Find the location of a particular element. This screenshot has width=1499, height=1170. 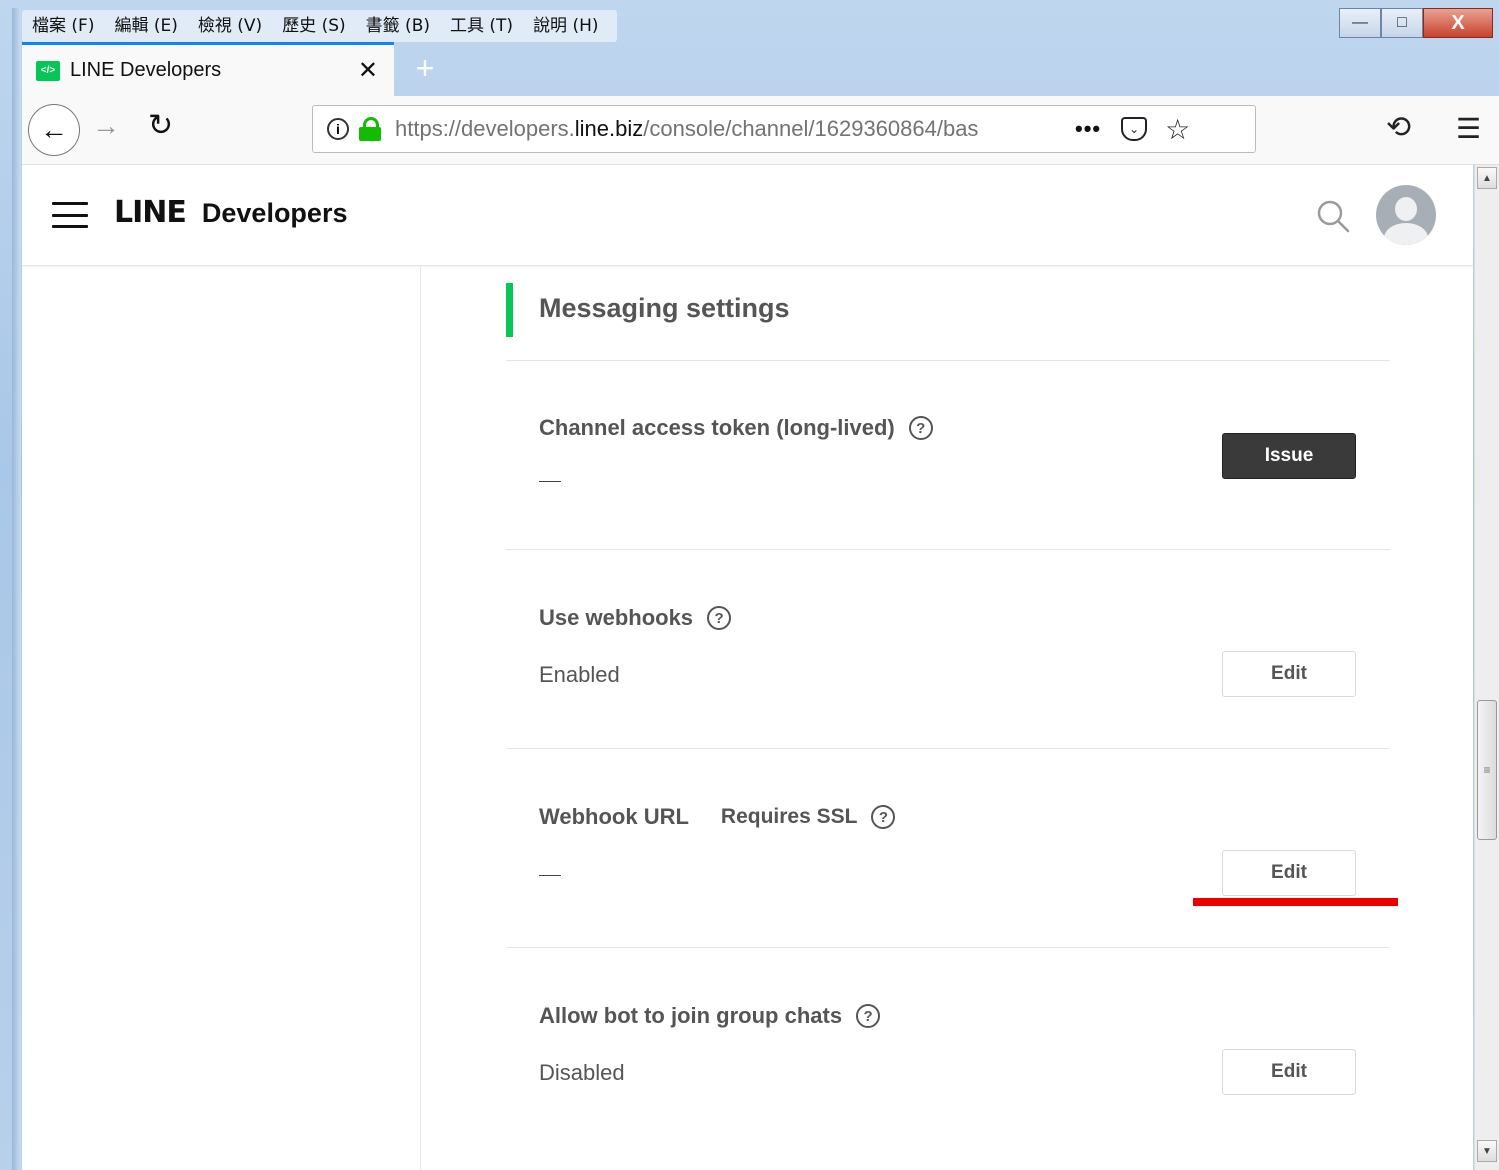

menu-tools: 工具 (T) is located at coordinates (481, 26).